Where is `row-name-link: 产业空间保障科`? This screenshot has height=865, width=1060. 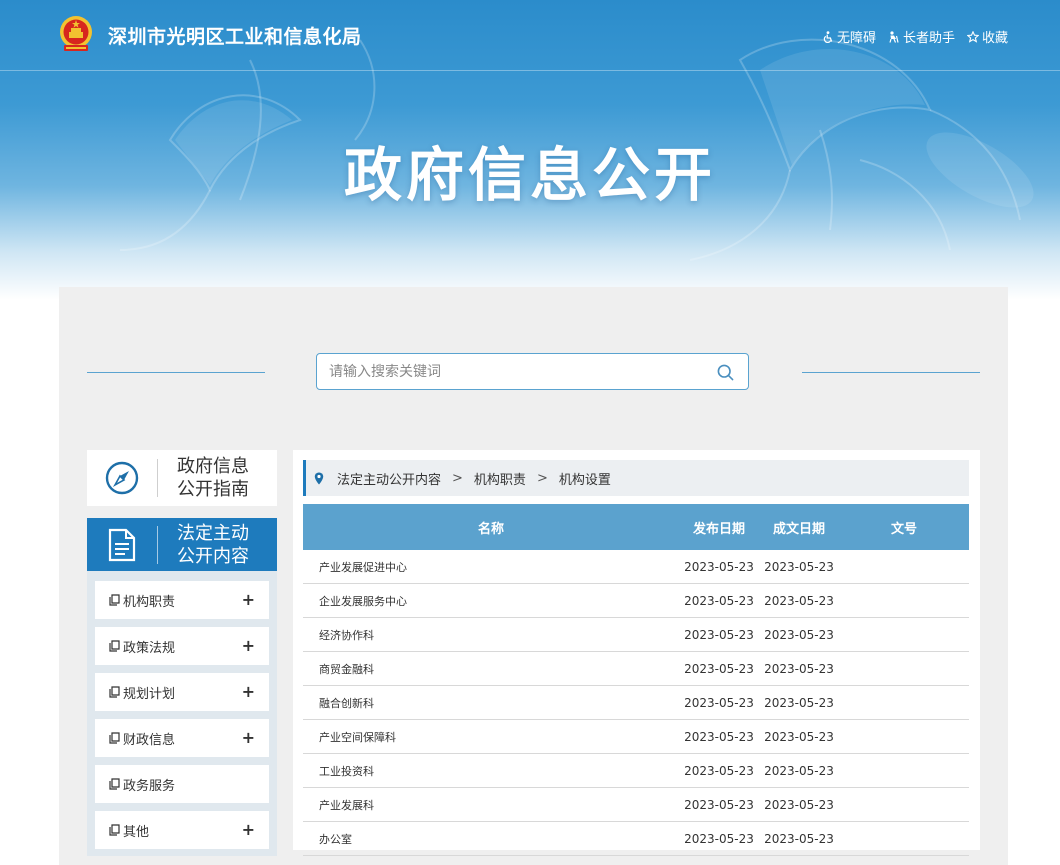 row-name-link: 产业空间保障科 is located at coordinates (491, 736).